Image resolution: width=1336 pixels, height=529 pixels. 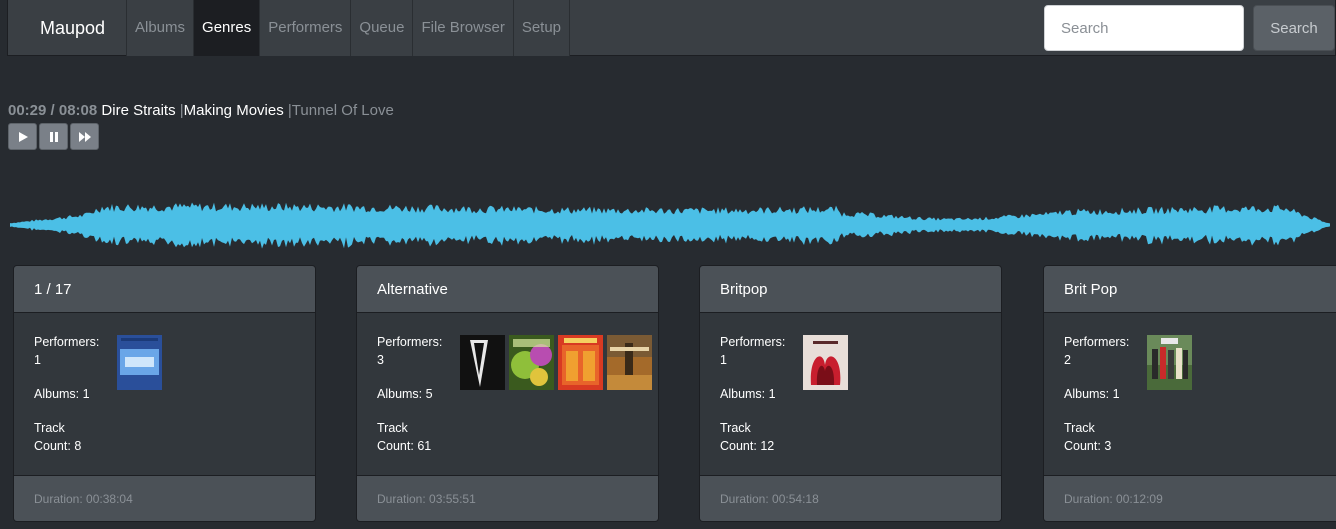 What do you see at coordinates (138, 110) in the screenshot?
I see `now-playing-artist: Dire Straits` at bounding box center [138, 110].